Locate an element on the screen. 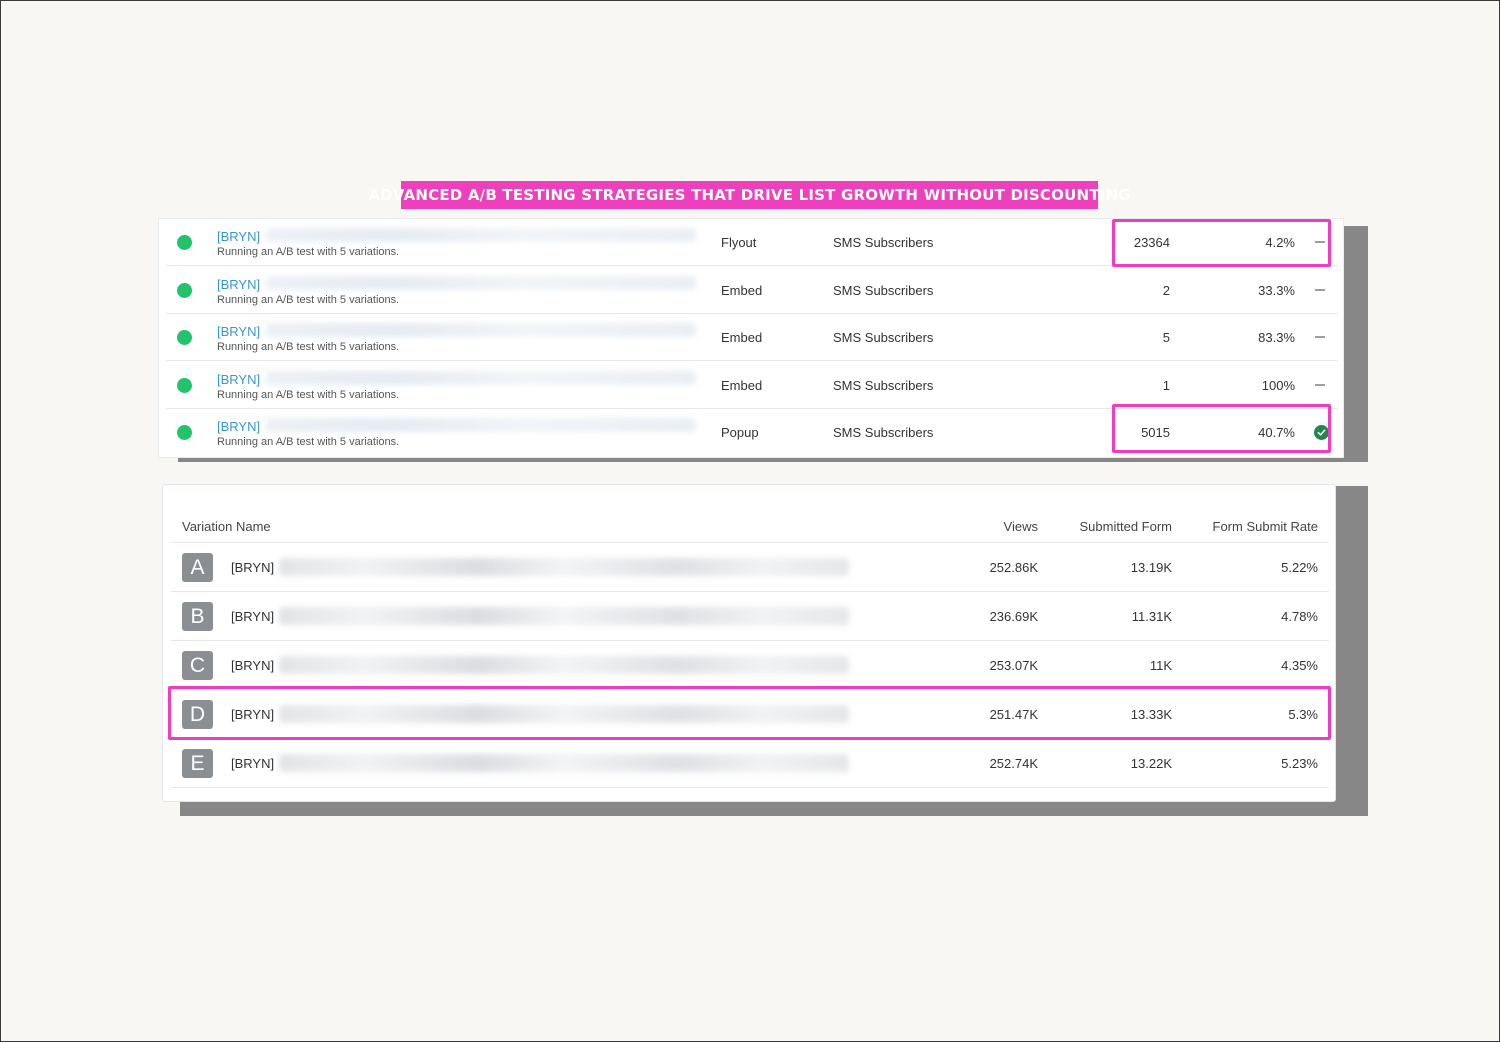 The image size is (1500, 1042). table-row: C [BRYN] 253.07K 11K 4.35% is located at coordinates (750, 665).